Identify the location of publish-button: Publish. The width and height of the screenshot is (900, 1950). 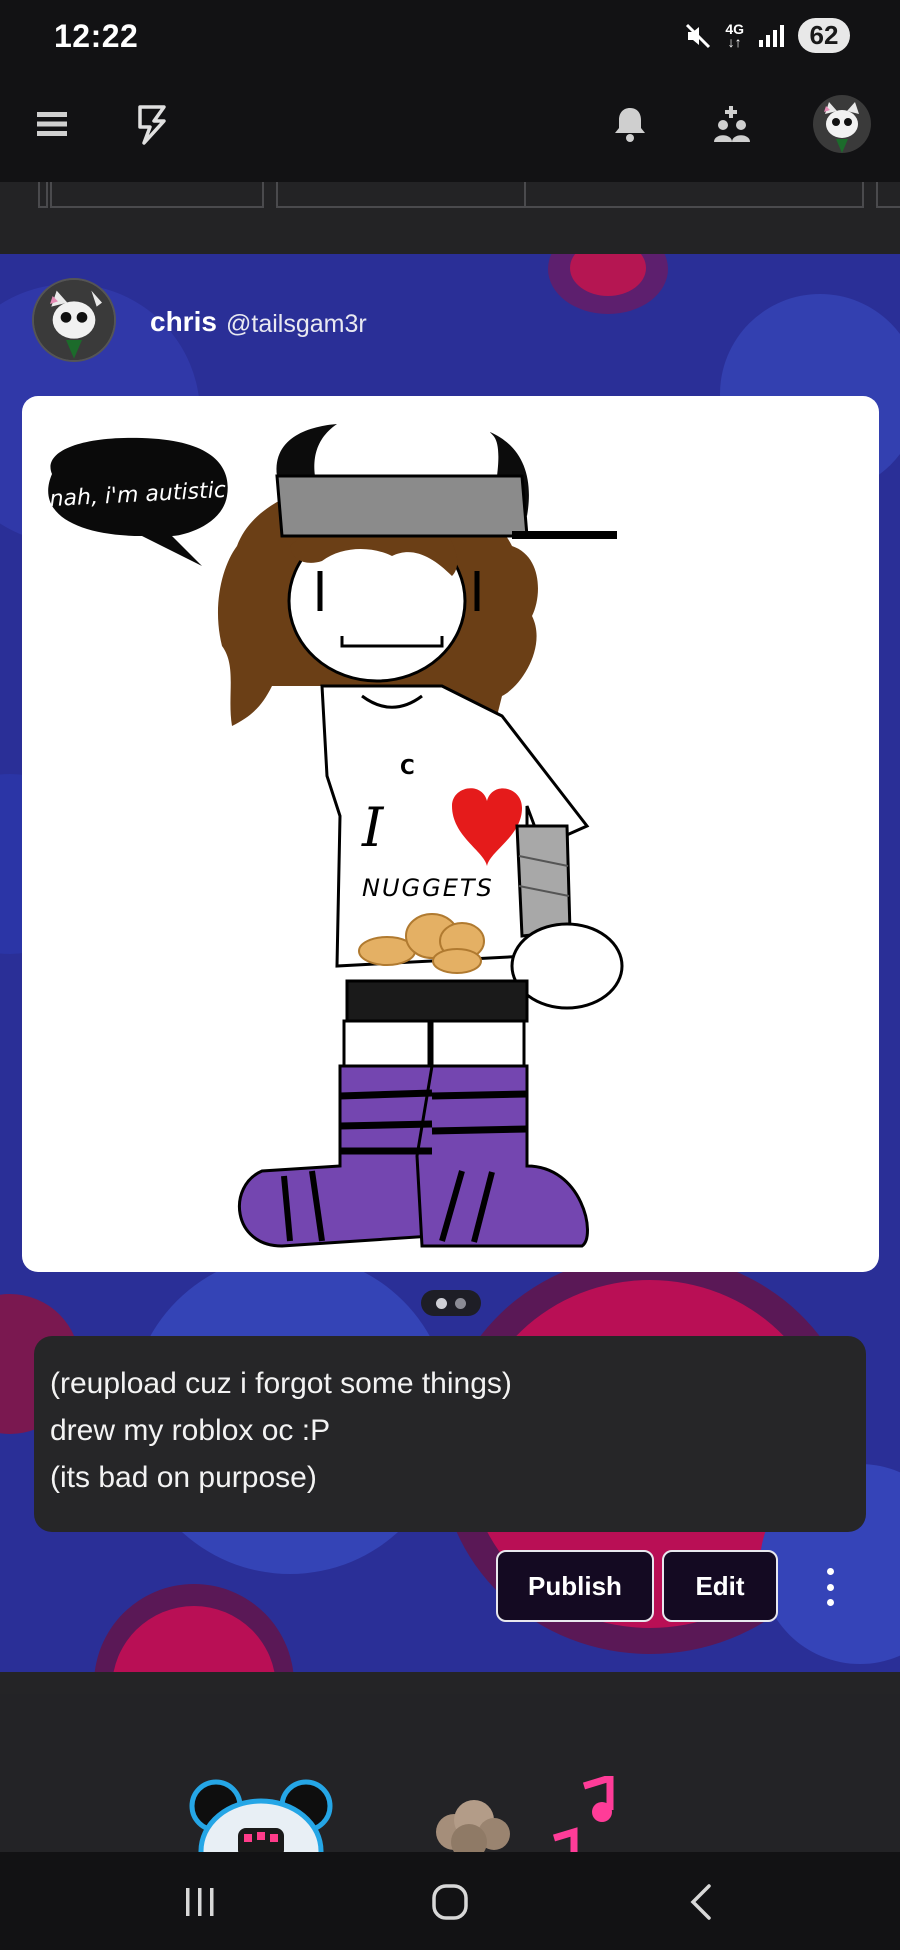
(575, 1586).